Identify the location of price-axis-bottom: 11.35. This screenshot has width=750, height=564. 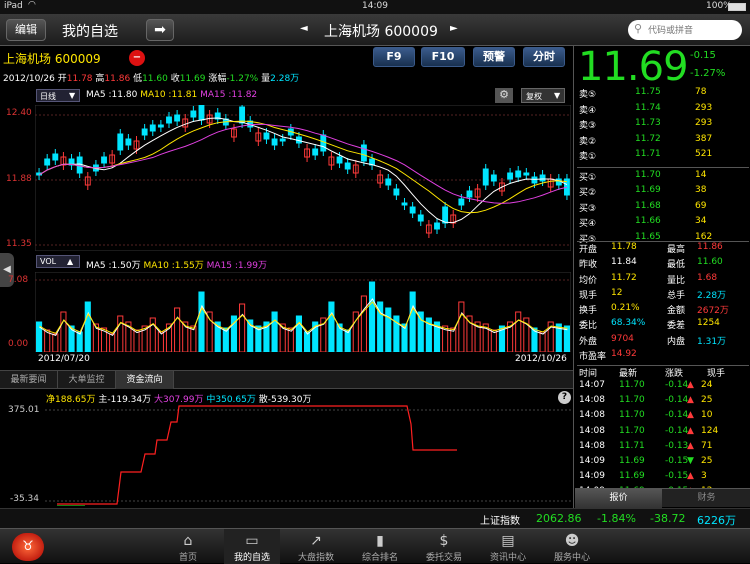
(19, 244).